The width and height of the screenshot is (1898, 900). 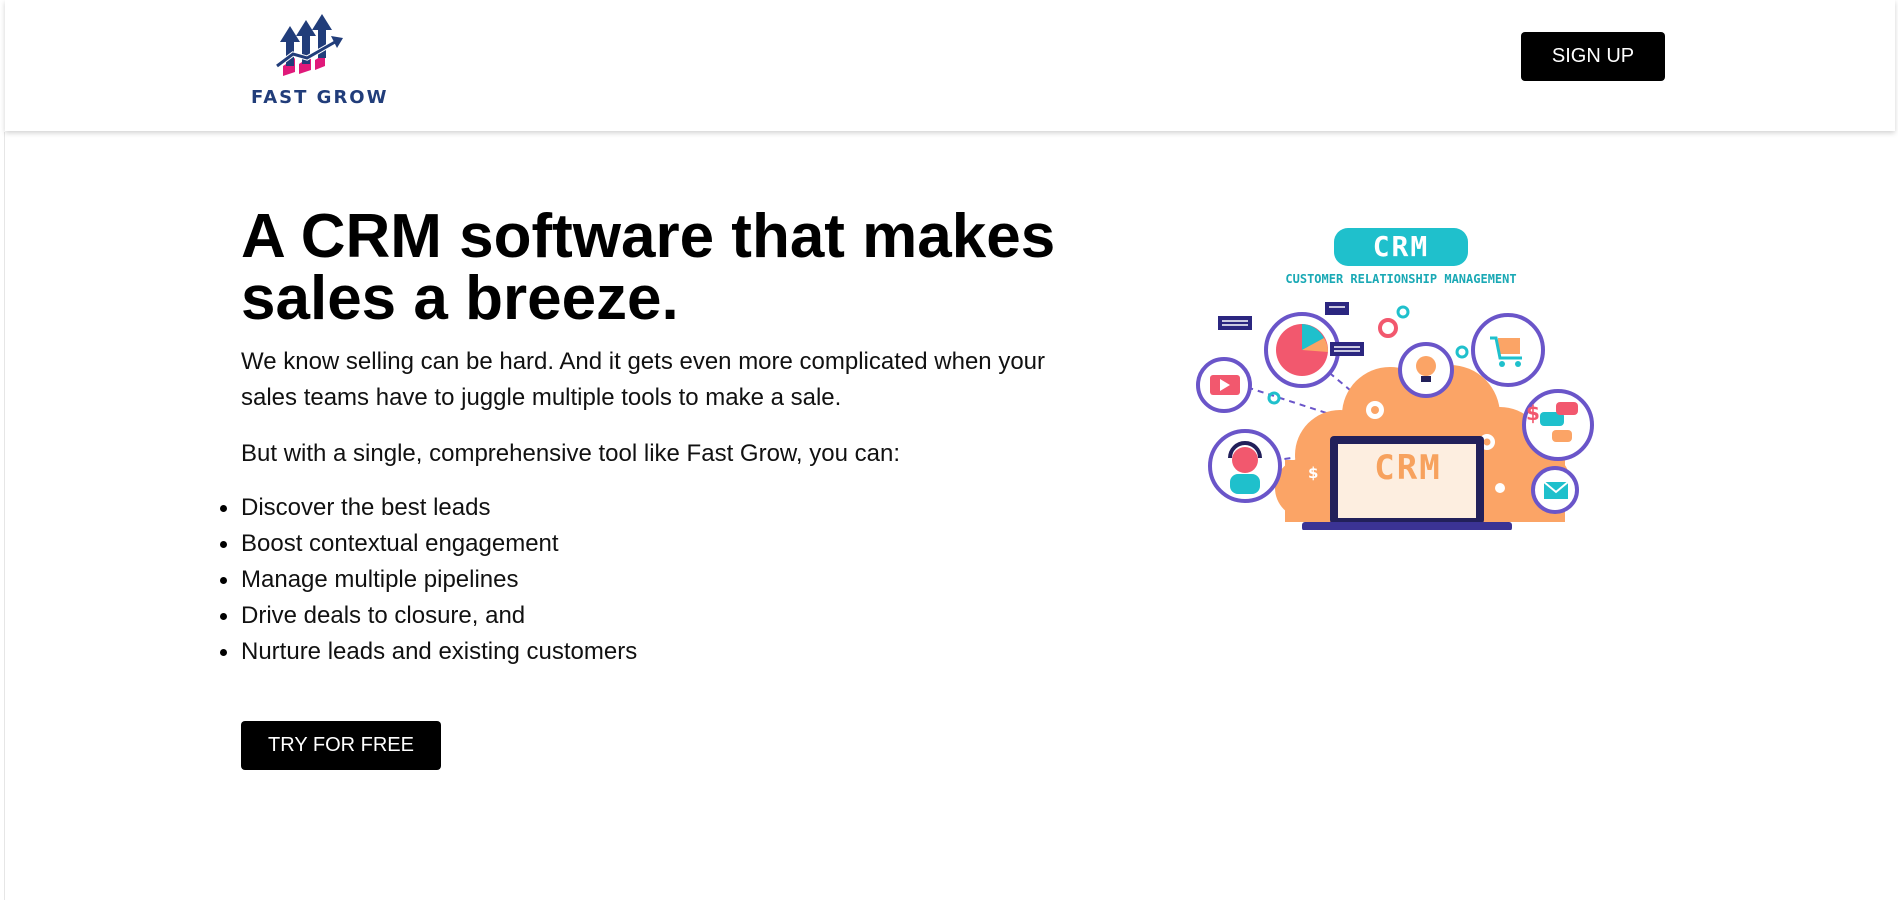 I want to click on feature-text: Discover the best leads, so click(x=366, y=507).